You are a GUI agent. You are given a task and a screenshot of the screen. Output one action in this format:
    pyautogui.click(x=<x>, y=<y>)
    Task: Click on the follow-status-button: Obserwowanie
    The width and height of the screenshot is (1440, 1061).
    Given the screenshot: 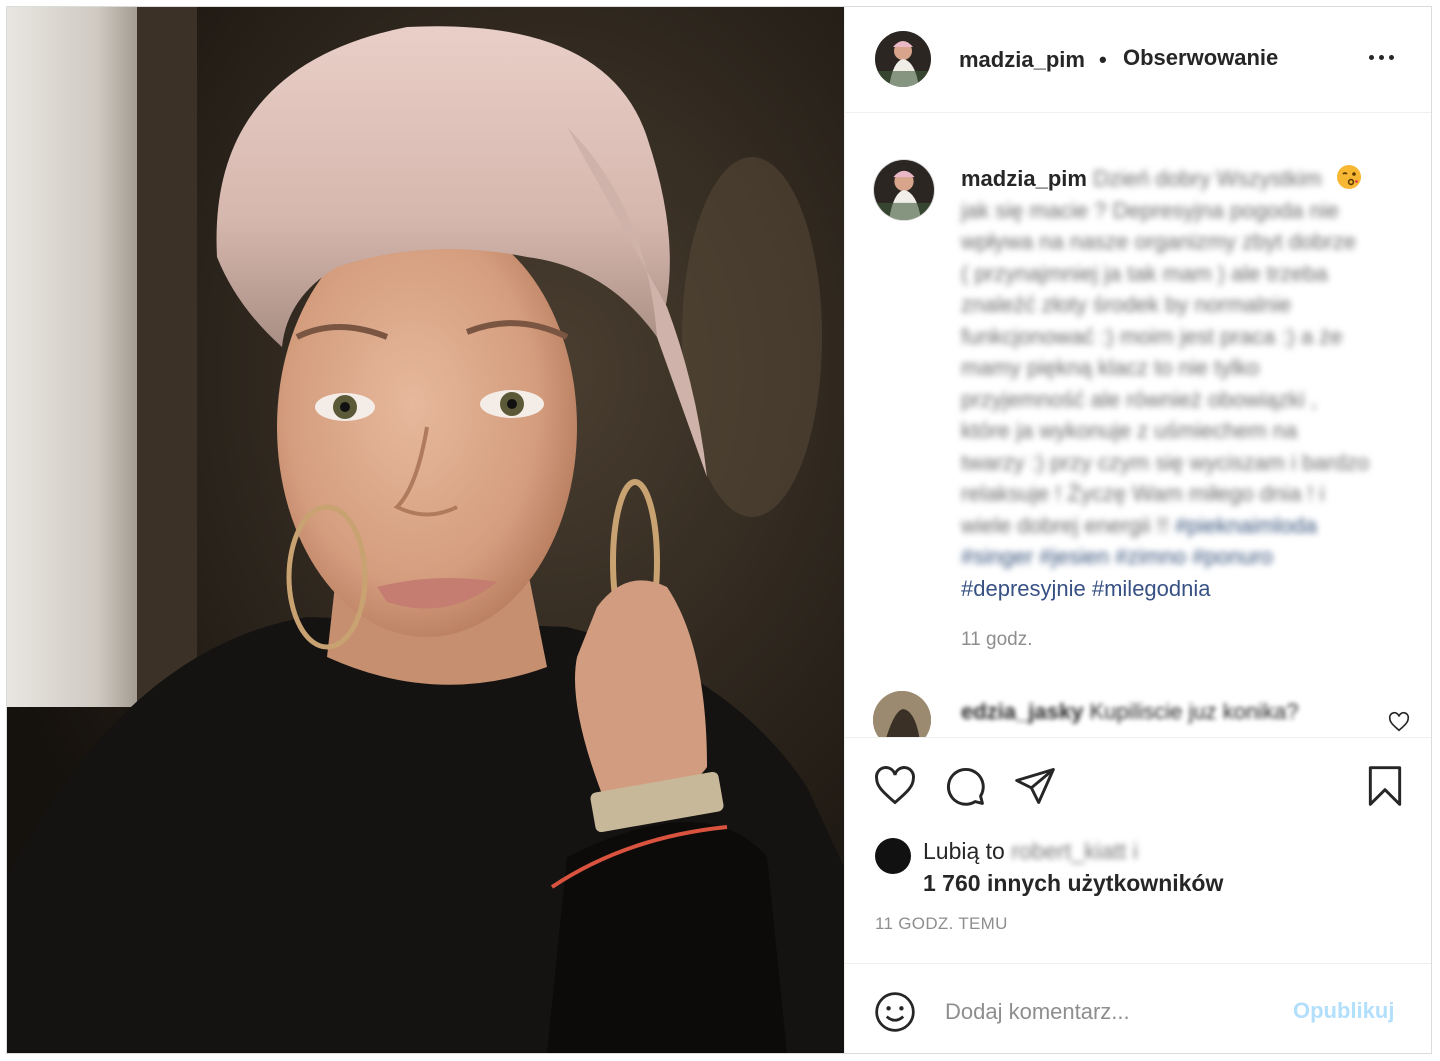 What is the action you would take?
    pyautogui.click(x=1200, y=58)
    